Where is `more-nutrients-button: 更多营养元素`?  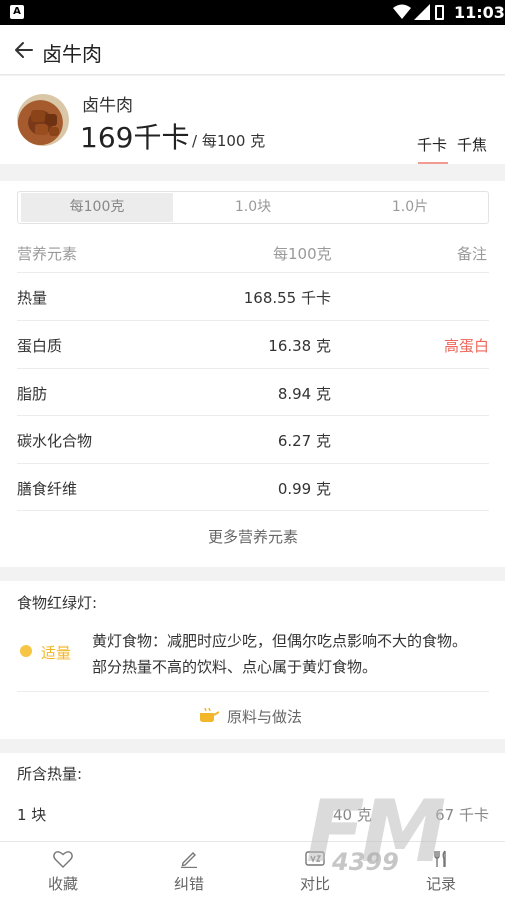 more-nutrients-button: 更多营养元素 is located at coordinates (253, 535).